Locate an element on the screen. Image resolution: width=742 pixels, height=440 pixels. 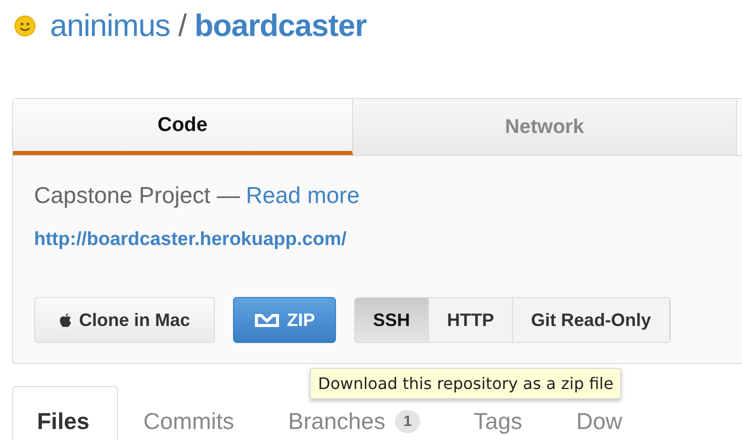
tooltip: Download this repository as a zip file is located at coordinates (466, 383).